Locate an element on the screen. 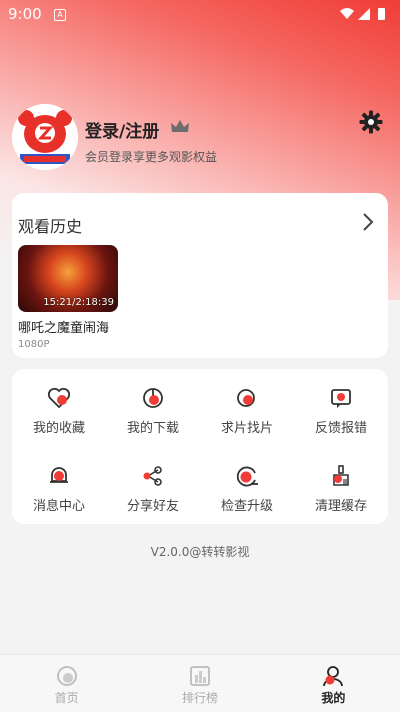 Image resolution: width=400 pixels, height=712 pixels. menu-item-label: 检查升级 is located at coordinates (246, 506).